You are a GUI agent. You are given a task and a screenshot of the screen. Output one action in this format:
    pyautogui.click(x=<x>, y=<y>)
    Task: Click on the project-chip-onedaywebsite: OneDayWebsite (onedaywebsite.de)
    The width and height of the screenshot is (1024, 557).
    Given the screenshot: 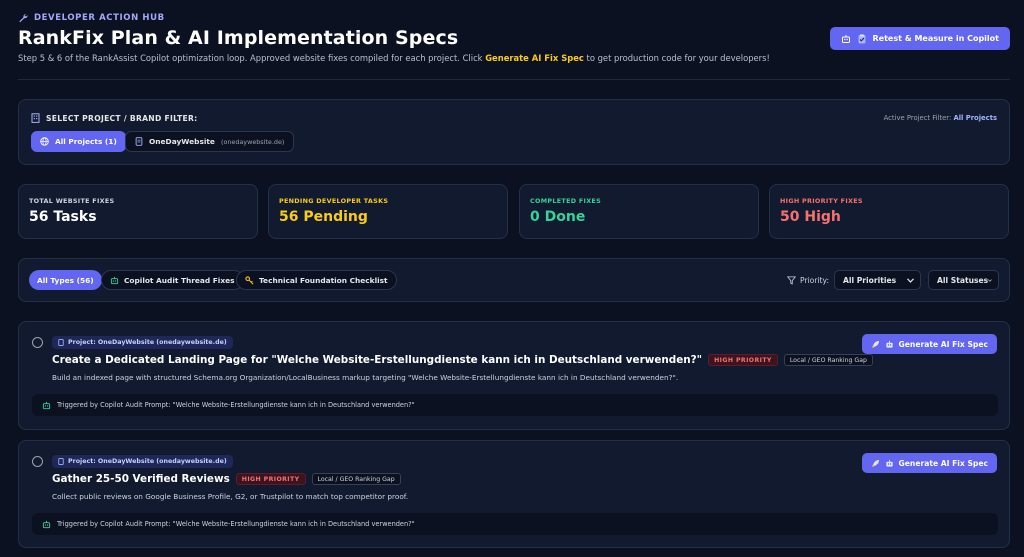 What is the action you would take?
    pyautogui.click(x=210, y=141)
    